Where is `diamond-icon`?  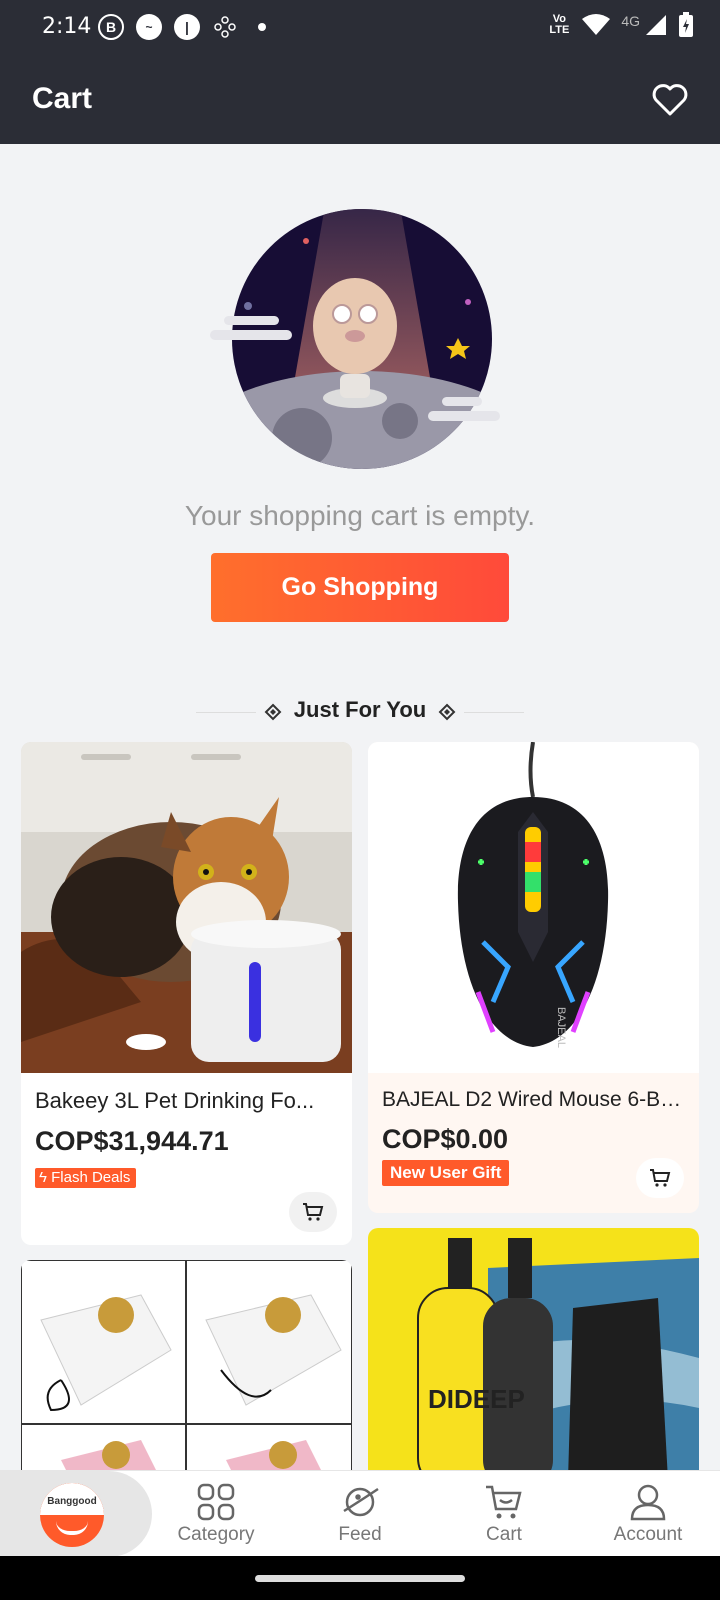
diamond-icon is located at coordinates (447, 712).